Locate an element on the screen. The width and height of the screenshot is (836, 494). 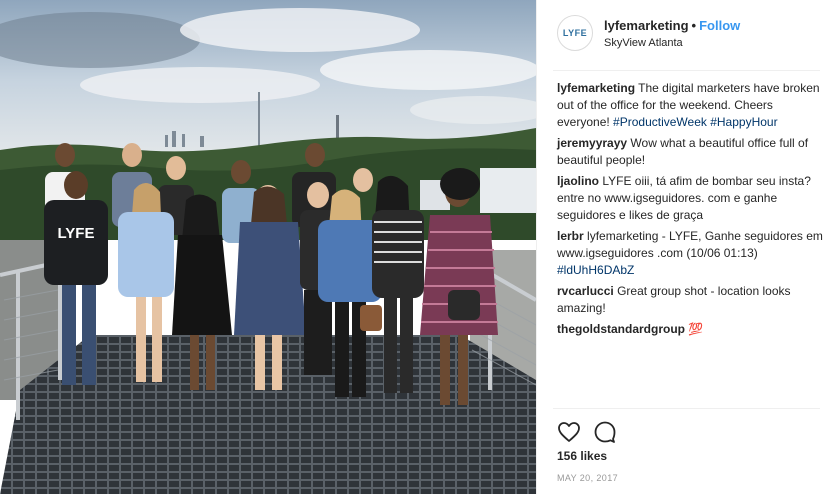
hashtag-link: #HappyHour is located at coordinates (743, 122).